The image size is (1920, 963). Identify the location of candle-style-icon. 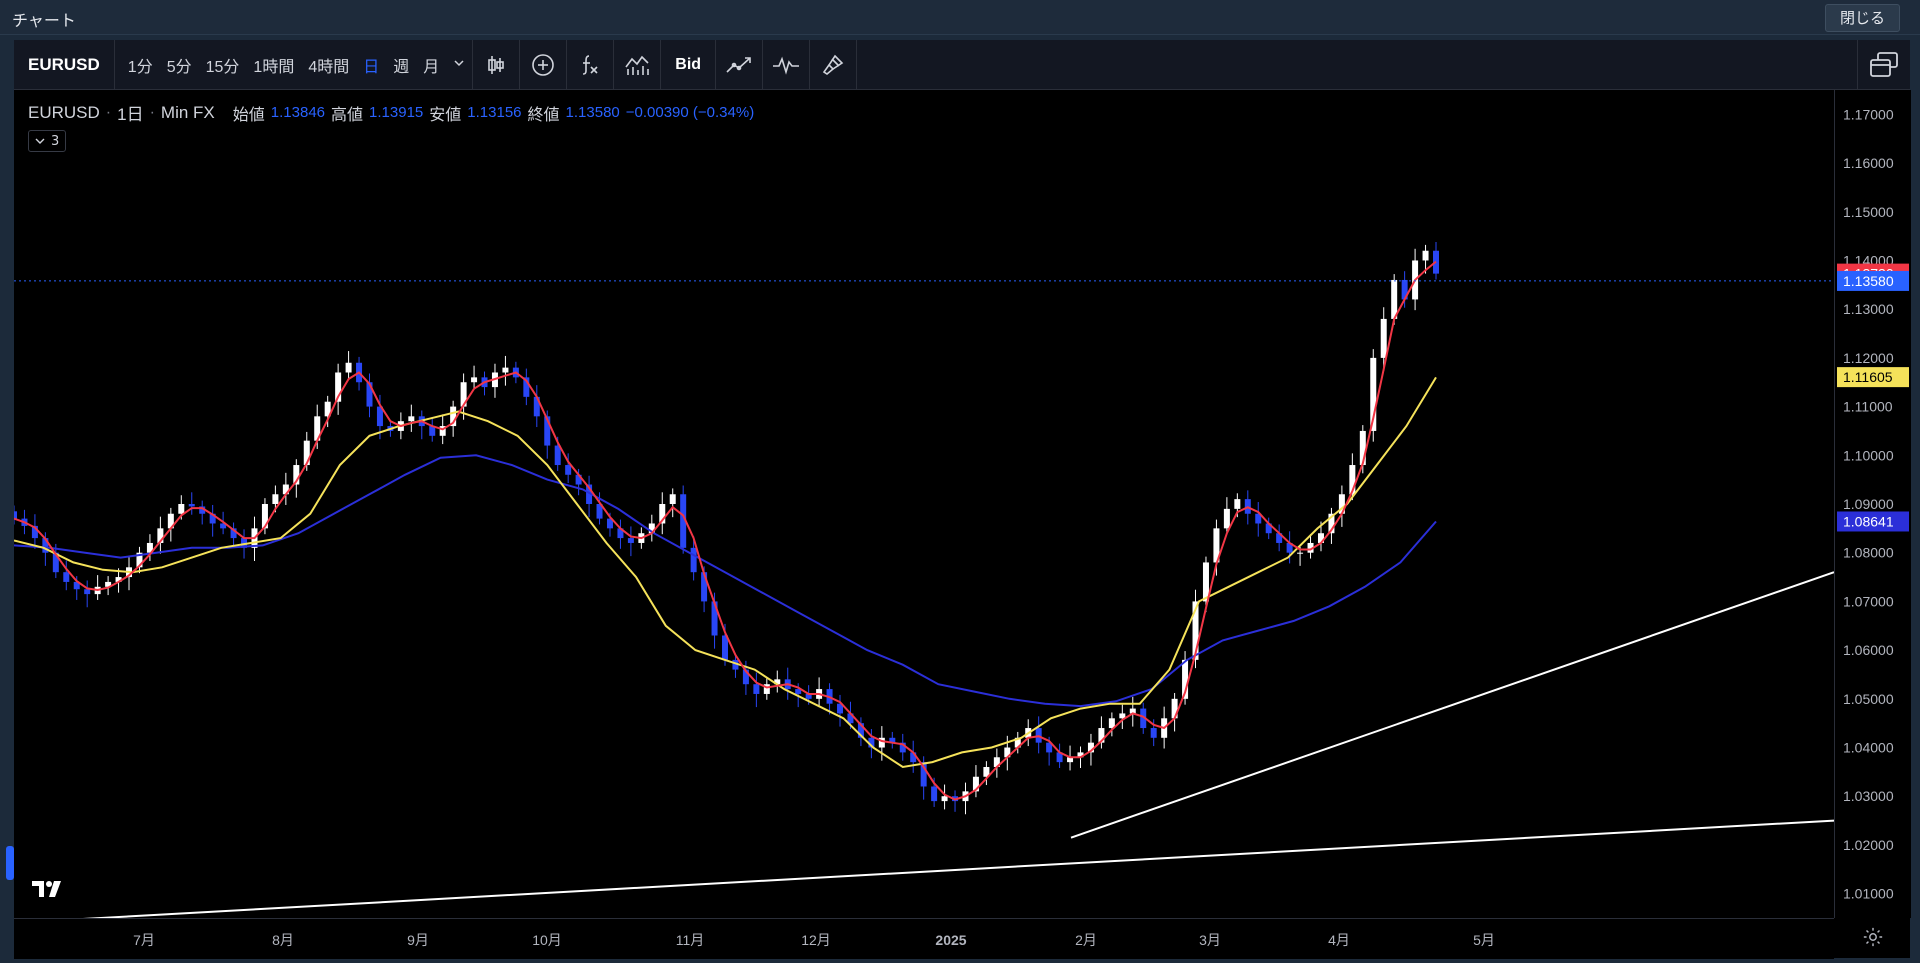
(496, 64).